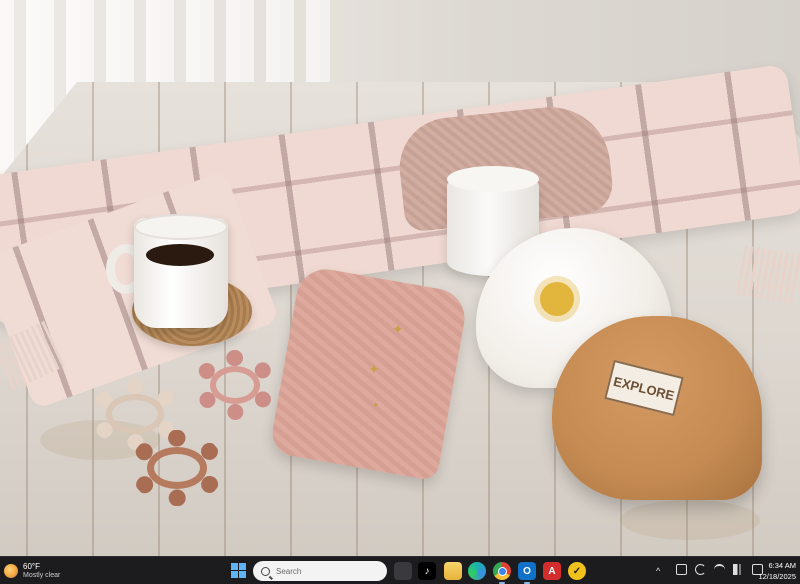 This screenshot has height=584, width=800. Describe the element at coordinates (320, 571) in the screenshot. I see `taskbar-search: Search` at that location.